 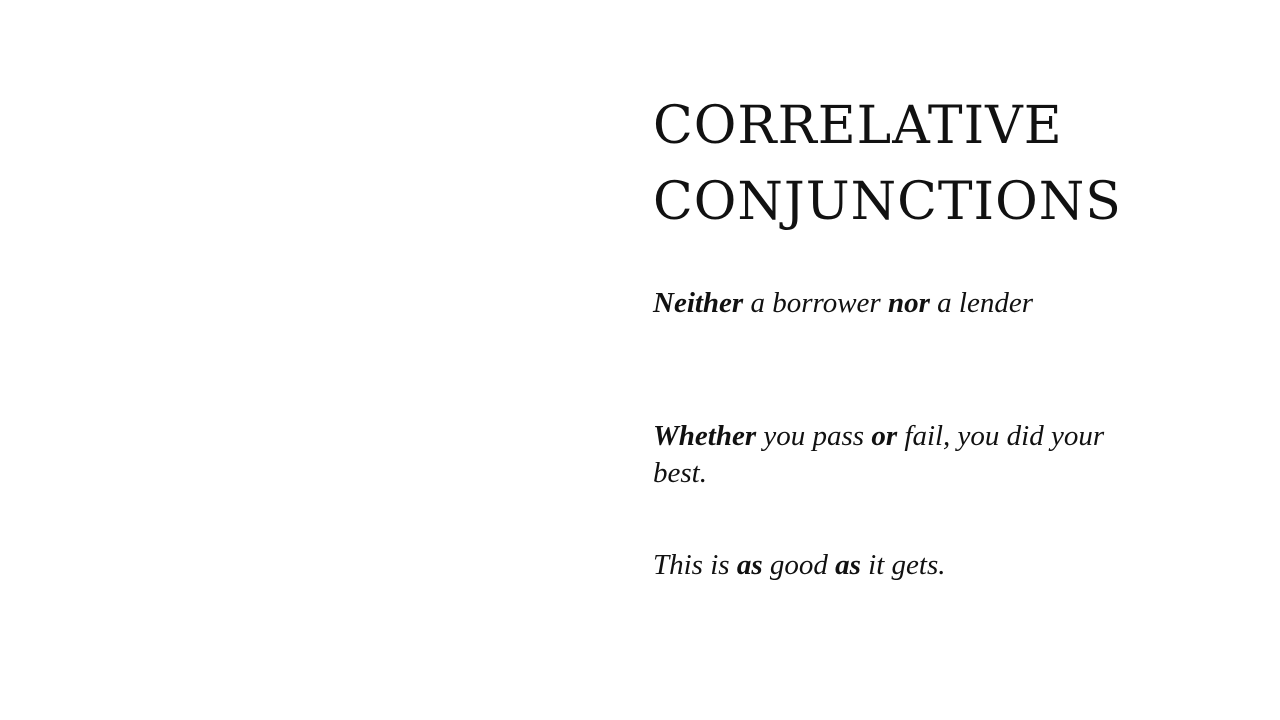 What do you see at coordinates (695, 565) in the screenshot?
I see `sentence-text: This is` at bounding box center [695, 565].